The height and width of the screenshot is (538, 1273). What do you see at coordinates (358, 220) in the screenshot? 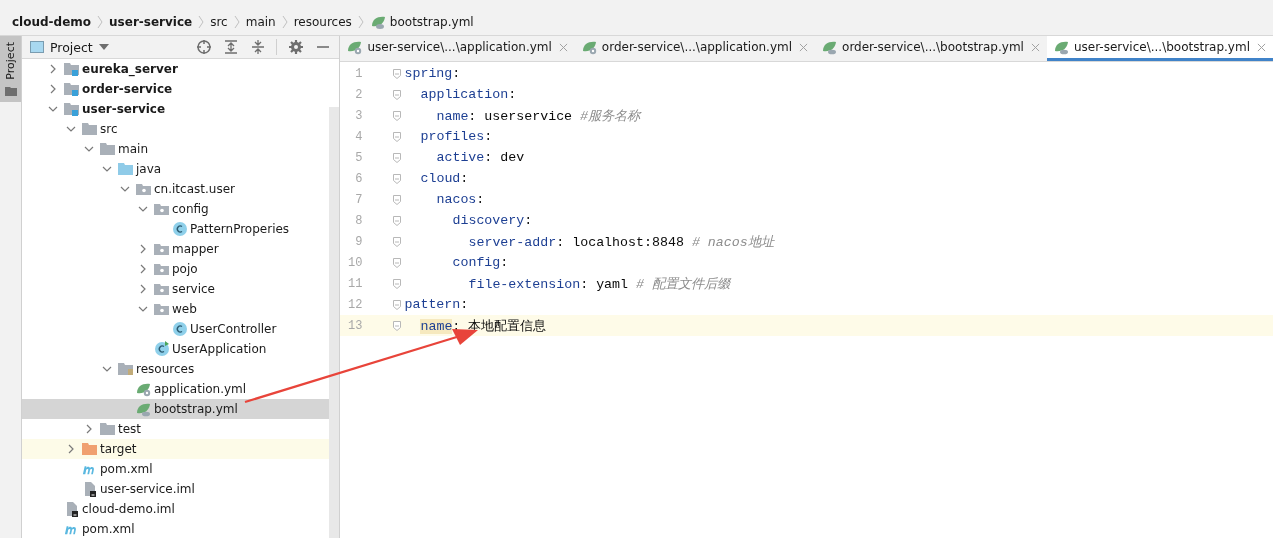
I see `line-number: 8` at bounding box center [358, 220].